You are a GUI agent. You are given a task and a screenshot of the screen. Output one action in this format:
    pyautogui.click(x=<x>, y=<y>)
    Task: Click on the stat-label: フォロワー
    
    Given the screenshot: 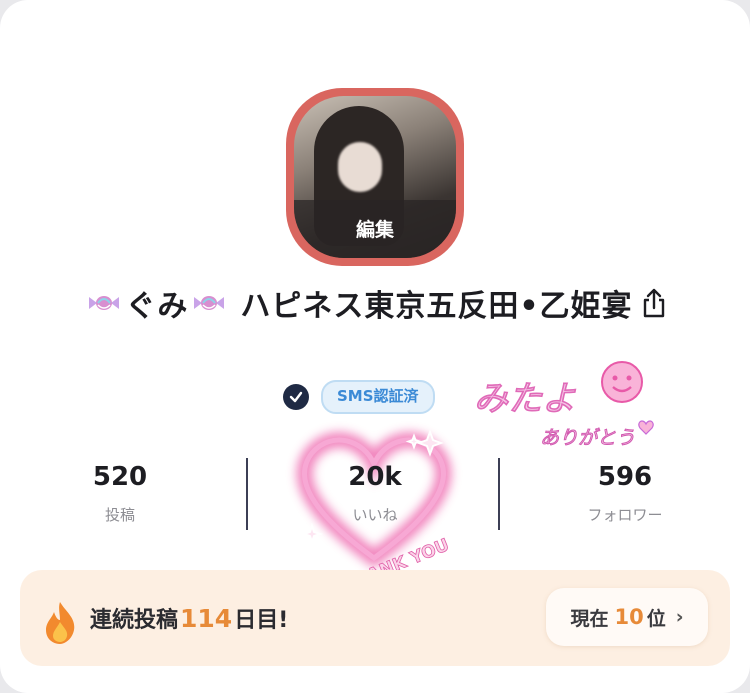 What is the action you would take?
    pyautogui.click(x=625, y=515)
    